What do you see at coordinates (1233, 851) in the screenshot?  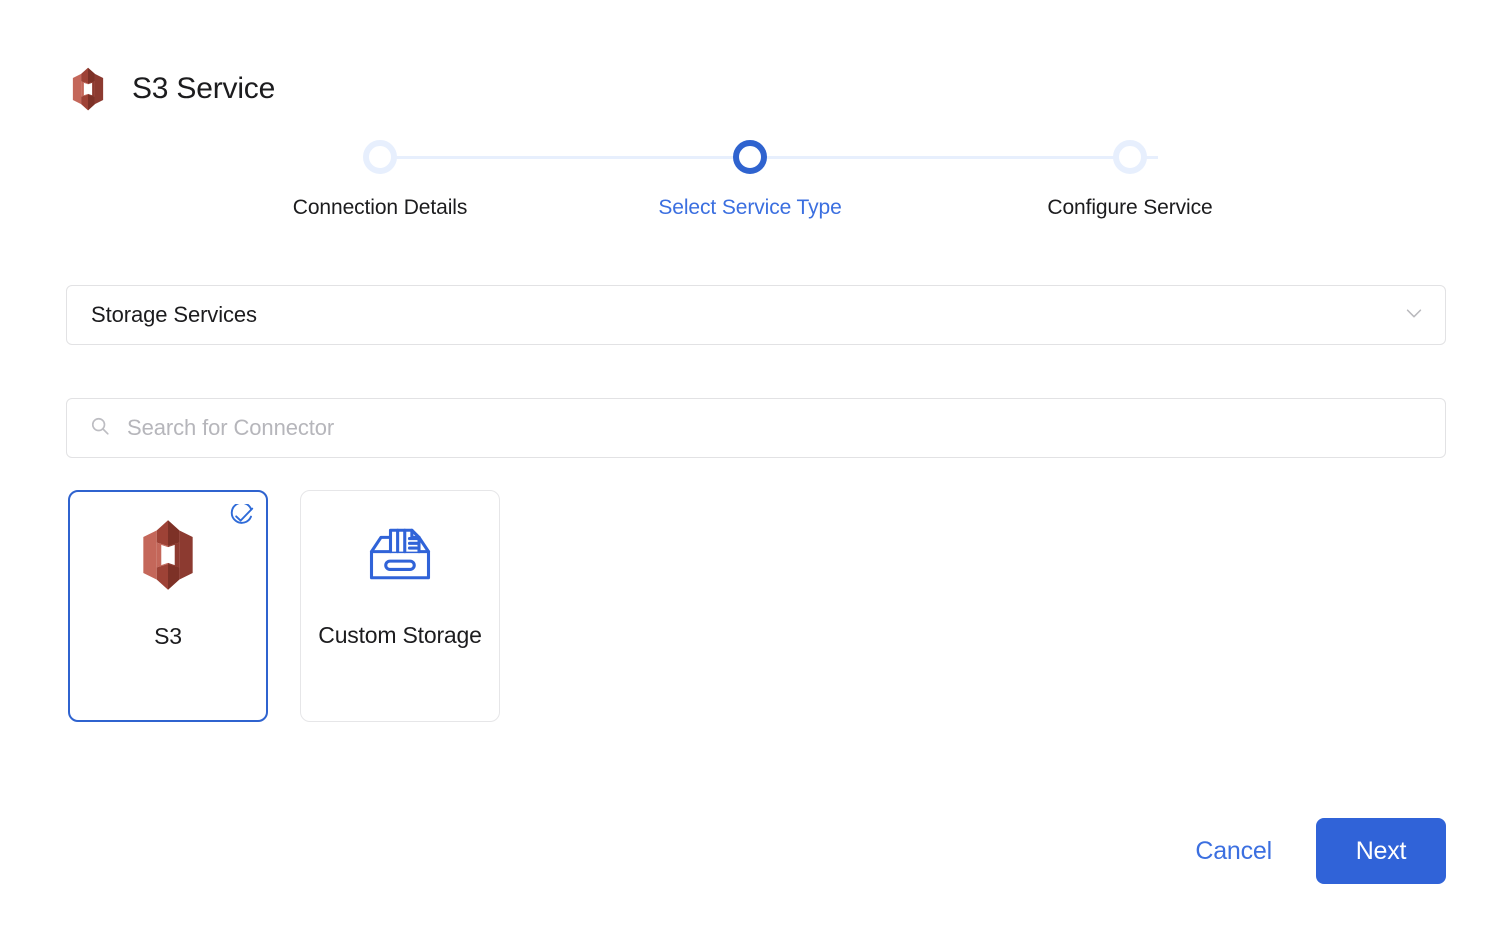 I see `cancel-button: Cancel` at bounding box center [1233, 851].